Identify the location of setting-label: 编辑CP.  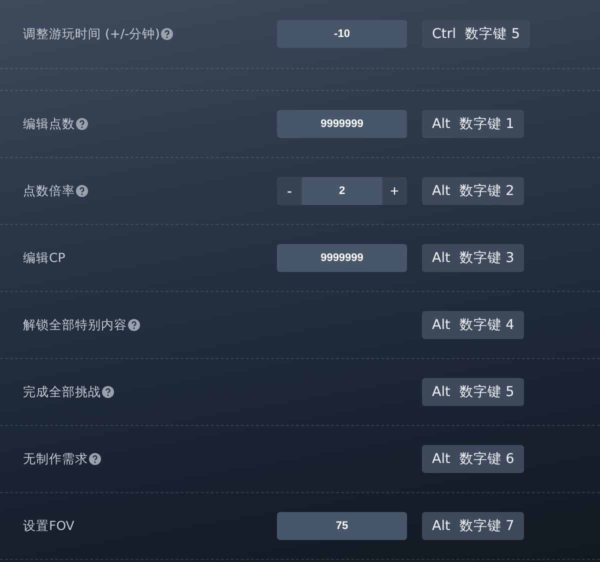
(44, 258).